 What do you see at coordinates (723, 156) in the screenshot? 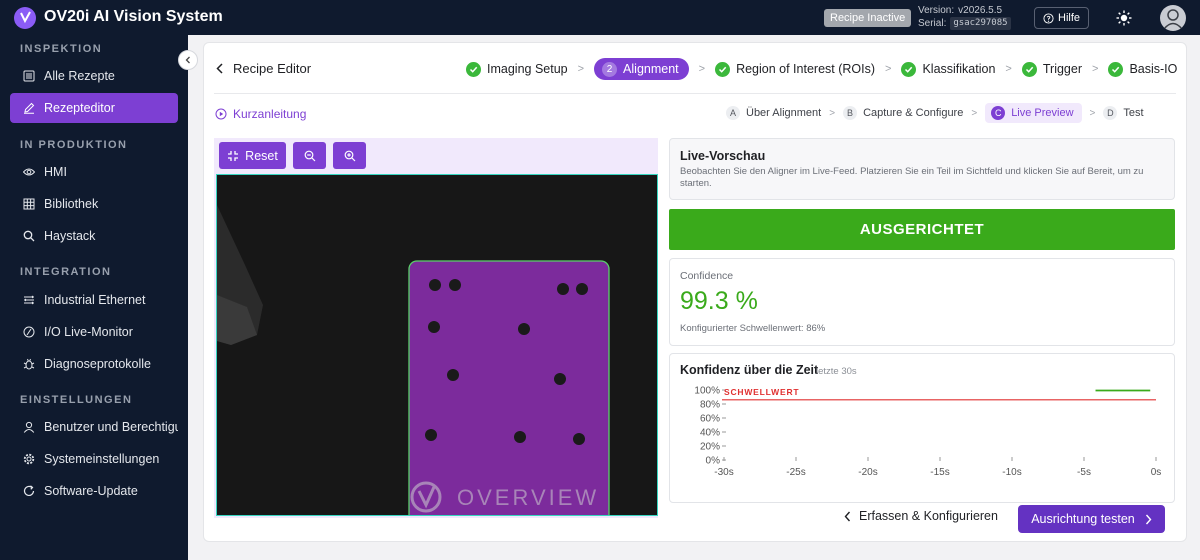
I see `live-preview-title: Live-Vorschau` at bounding box center [723, 156].